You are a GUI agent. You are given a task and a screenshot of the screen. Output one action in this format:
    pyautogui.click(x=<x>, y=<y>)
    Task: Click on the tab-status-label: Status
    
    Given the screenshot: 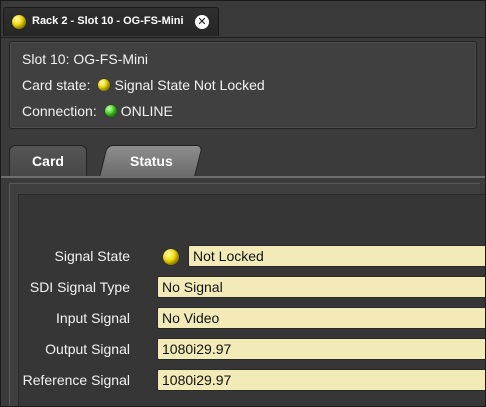 What is the action you would take?
    pyautogui.click(x=151, y=161)
    